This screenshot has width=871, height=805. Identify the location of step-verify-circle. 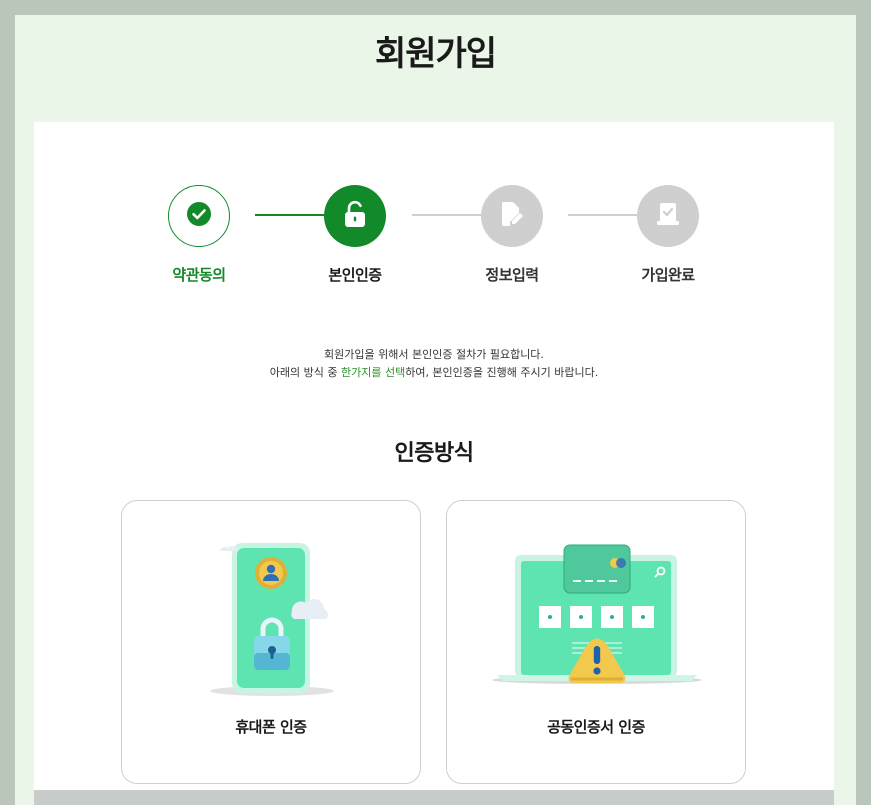
(355, 216).